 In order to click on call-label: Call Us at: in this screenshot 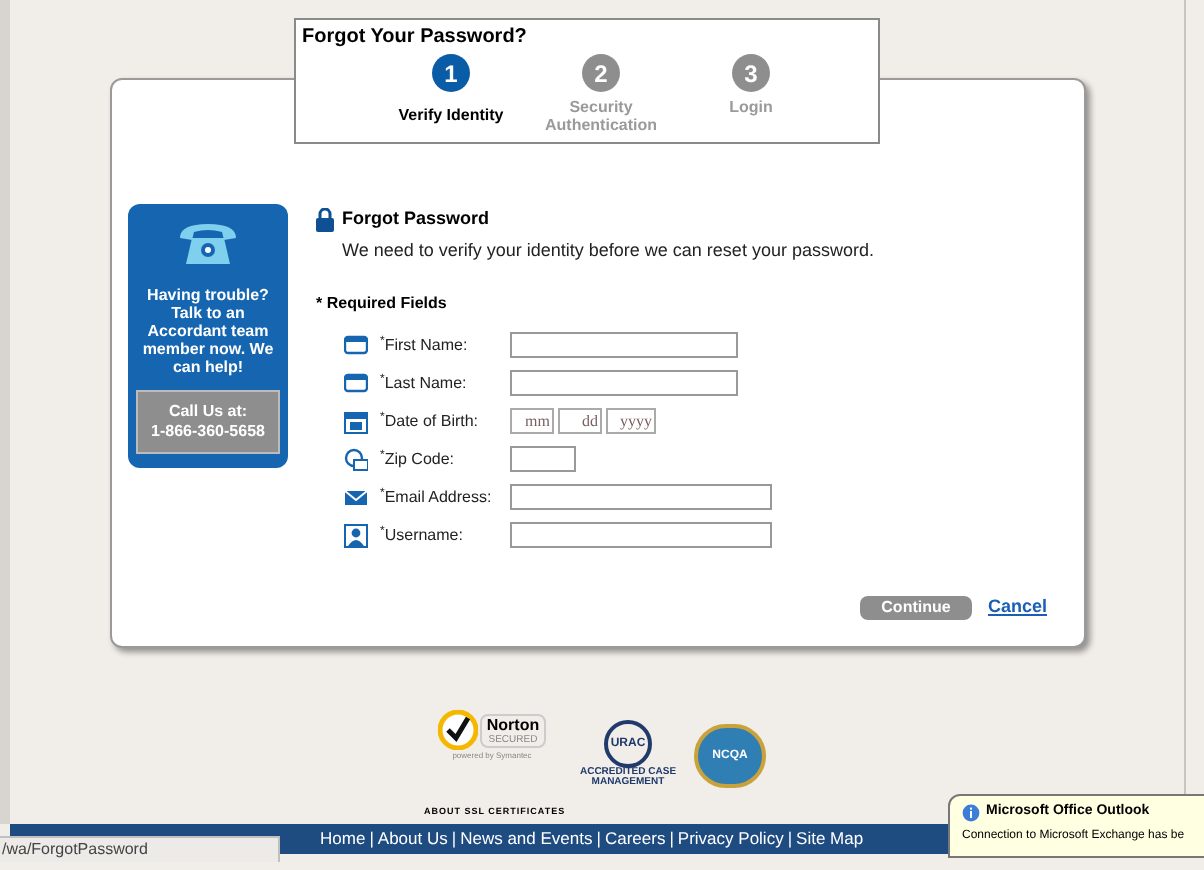, I will do `click(208, 412)`.